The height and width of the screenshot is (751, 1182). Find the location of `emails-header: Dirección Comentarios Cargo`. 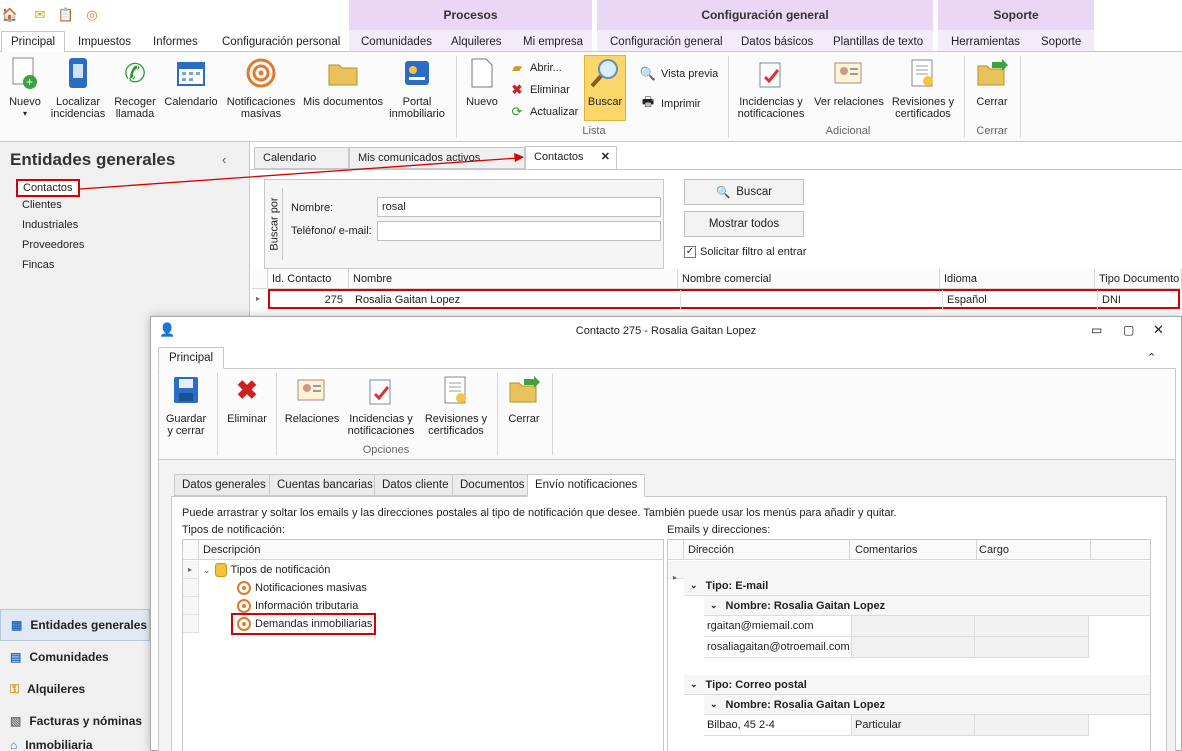

emails-header: Dirección Comentarios Cargo is located at coordinates (909, 550).